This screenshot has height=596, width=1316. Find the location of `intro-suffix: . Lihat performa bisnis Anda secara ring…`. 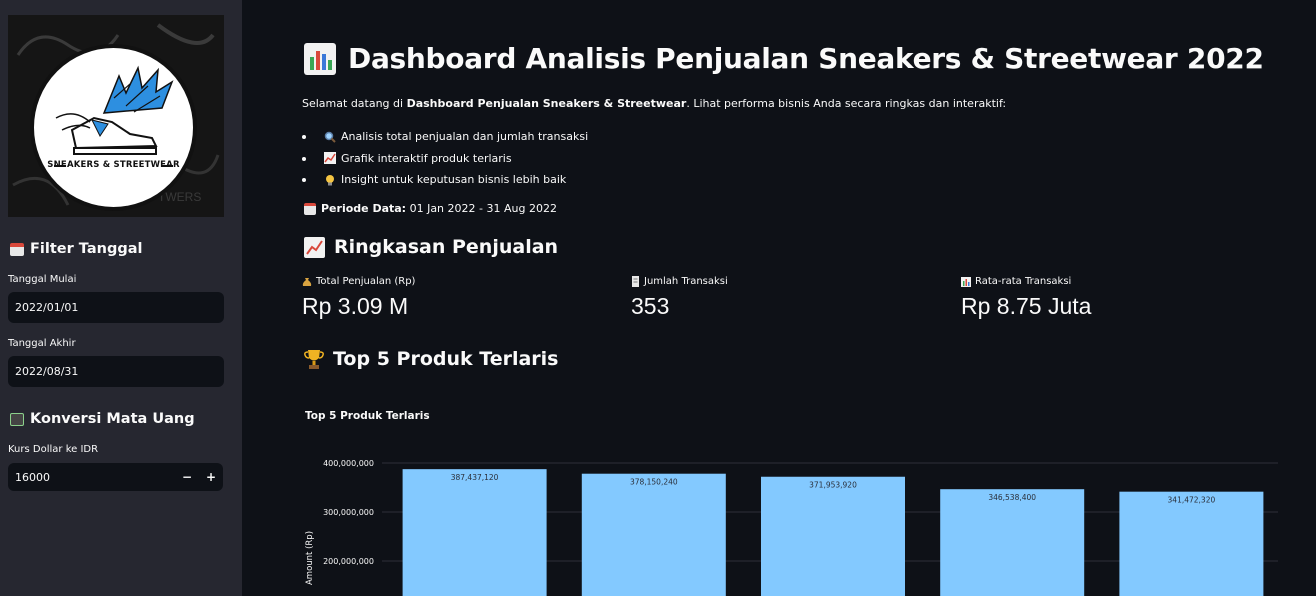

intro-suffix: . Lihat performa bisnis Anda secara ring… is located at coordinates (846, 103).